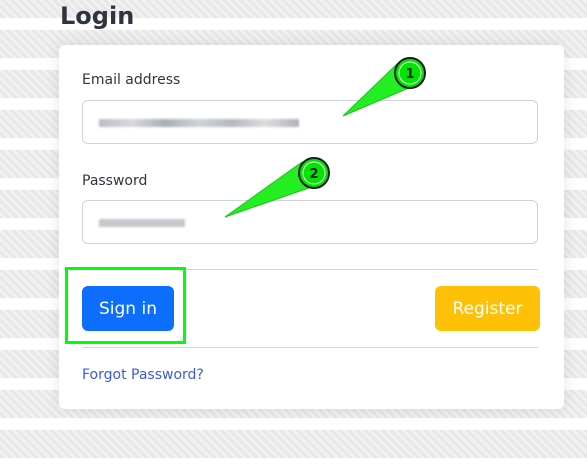 The width and height of the screenshot is (587, 470). Describe the element at coordinates (325, 137) in the screenshot. I see `annotation-overlay: 1 2` at that location.